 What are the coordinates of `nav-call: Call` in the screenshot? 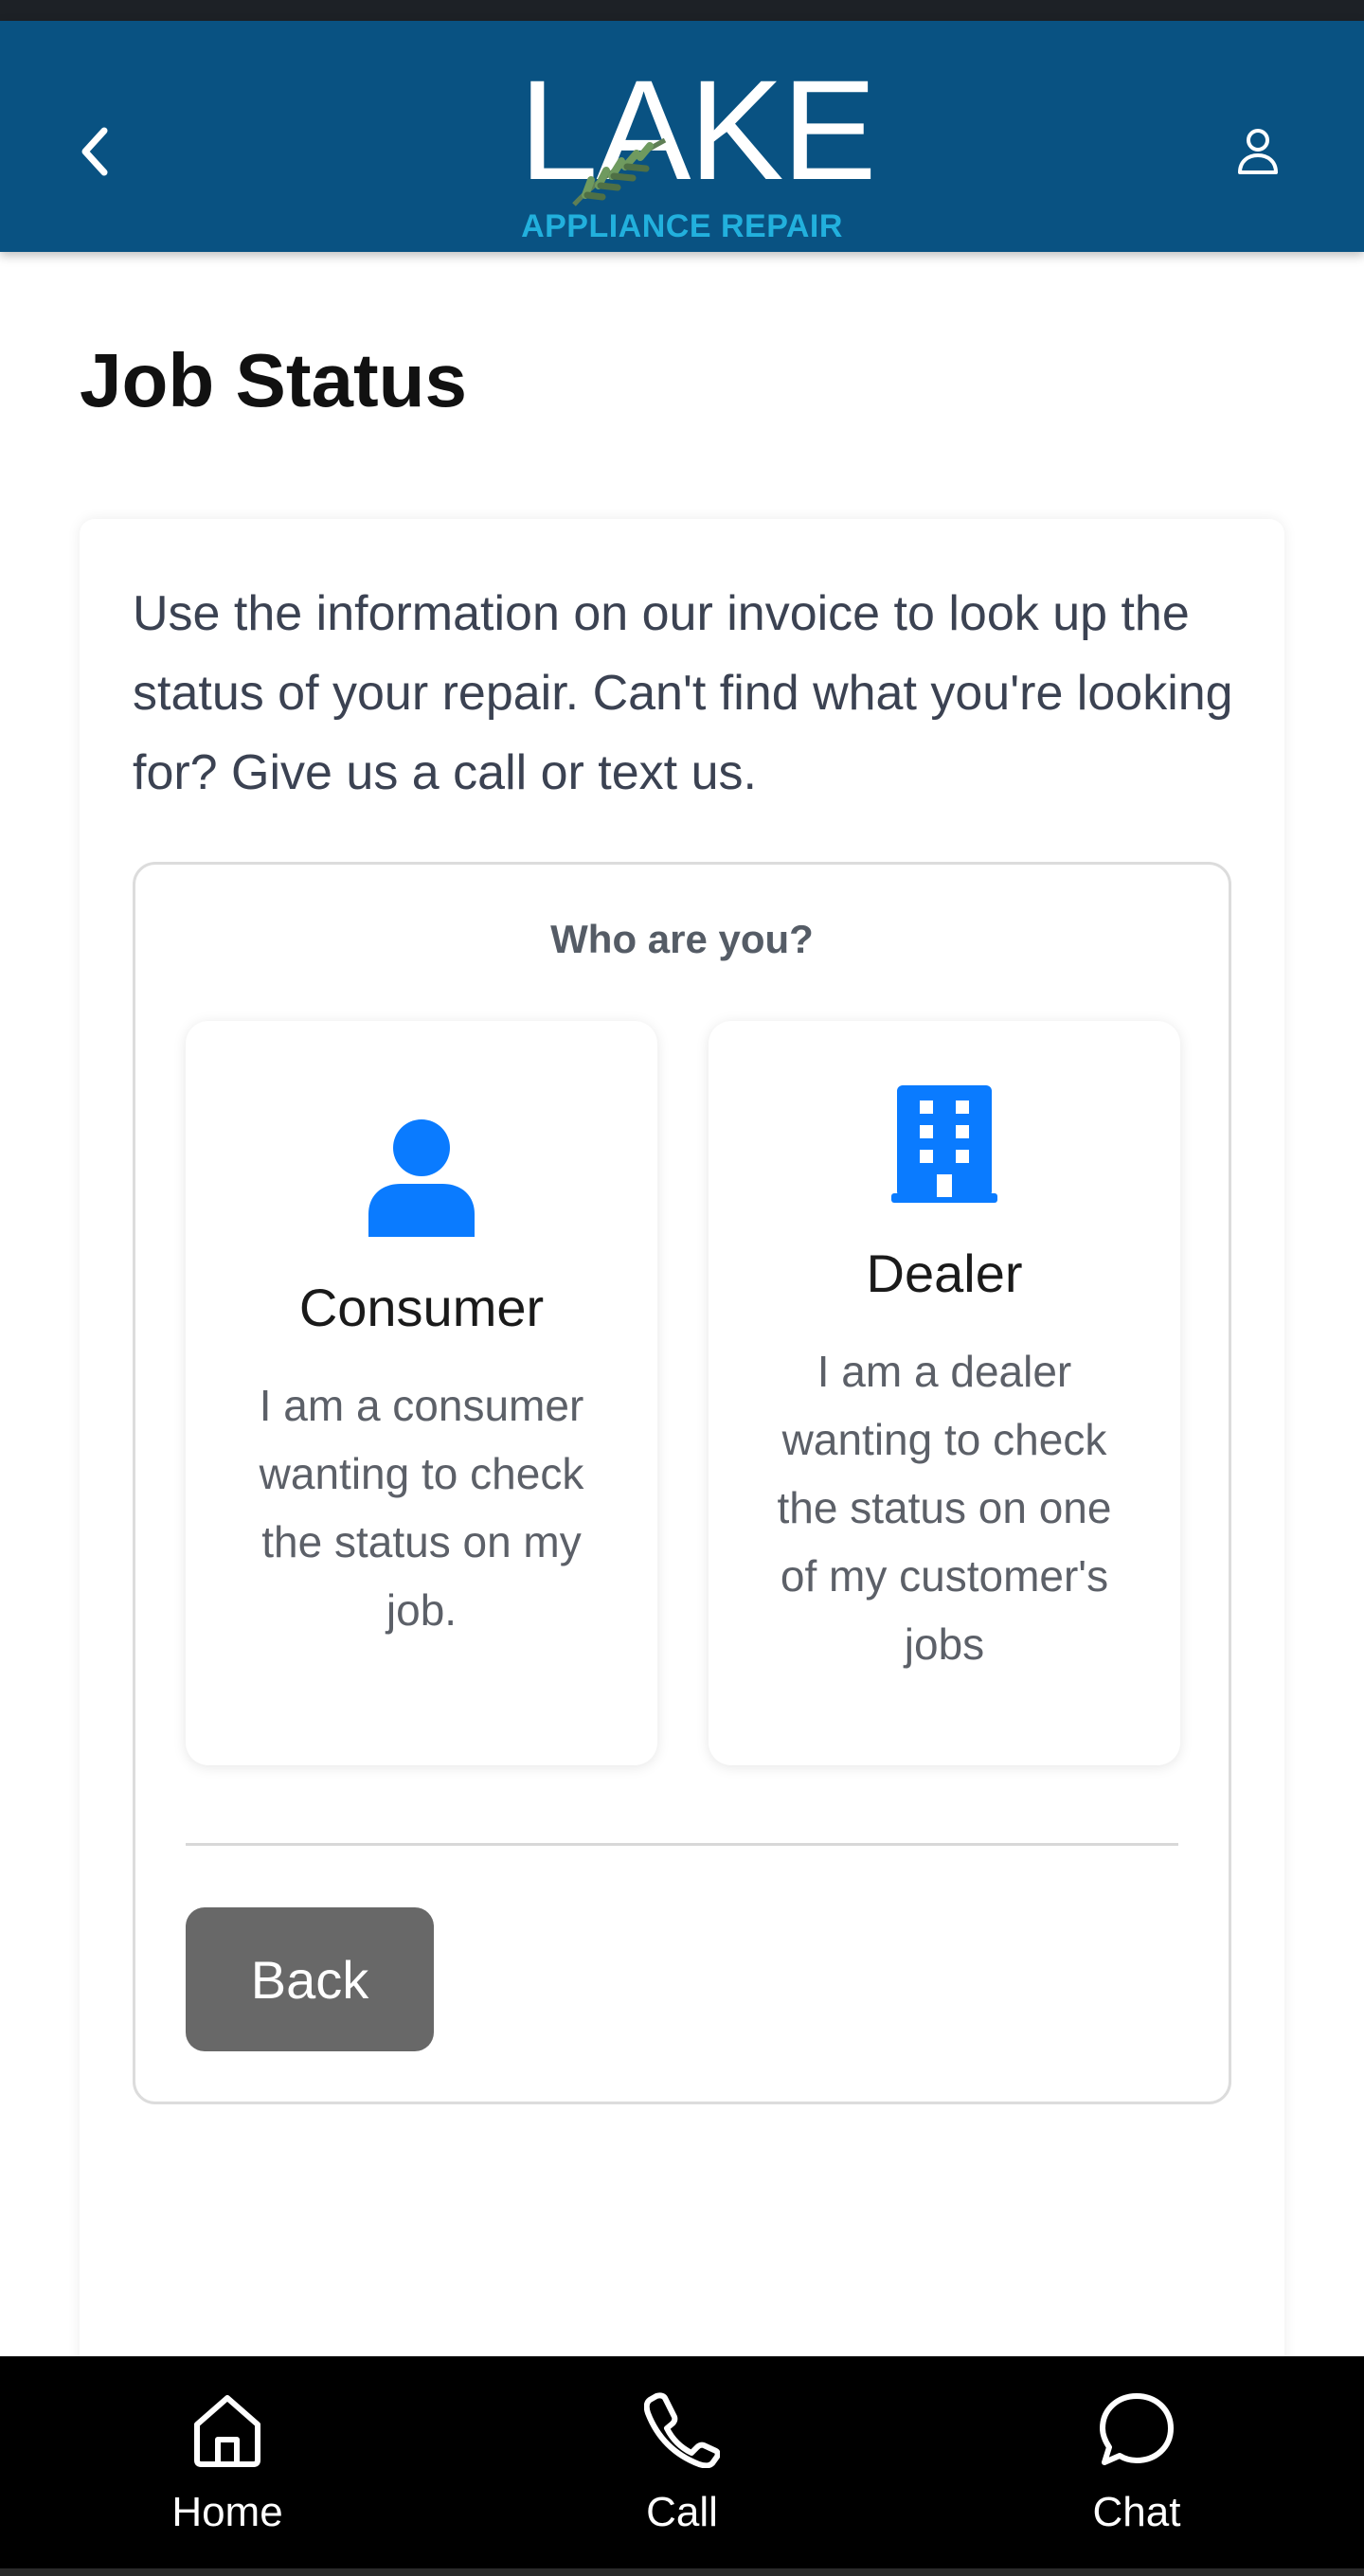 It's located at (682, 2466).